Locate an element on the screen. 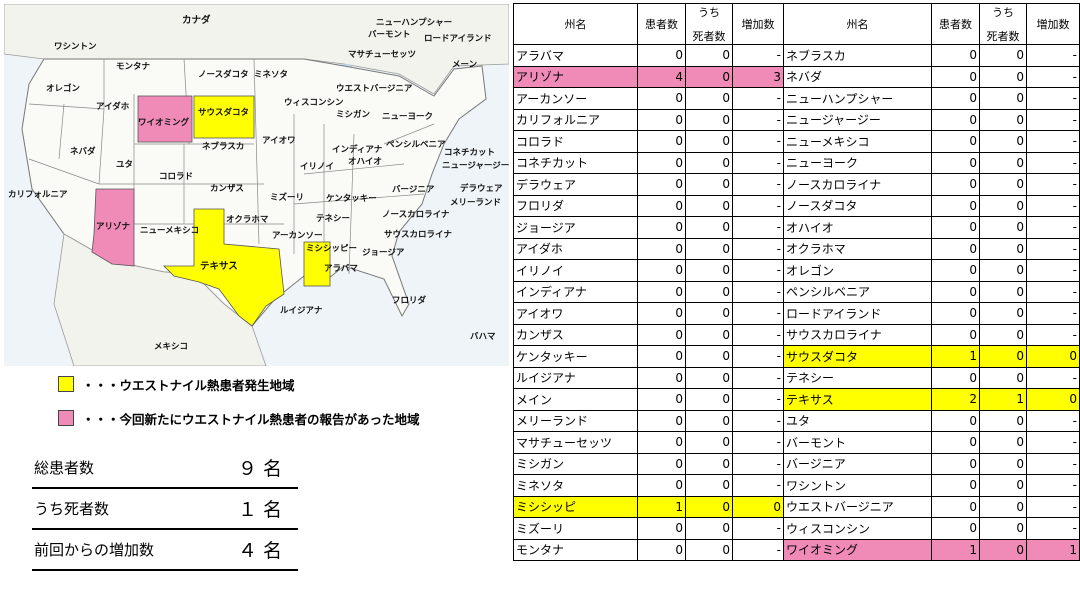  map-label: コロラド is located at coordinates (176, 177).